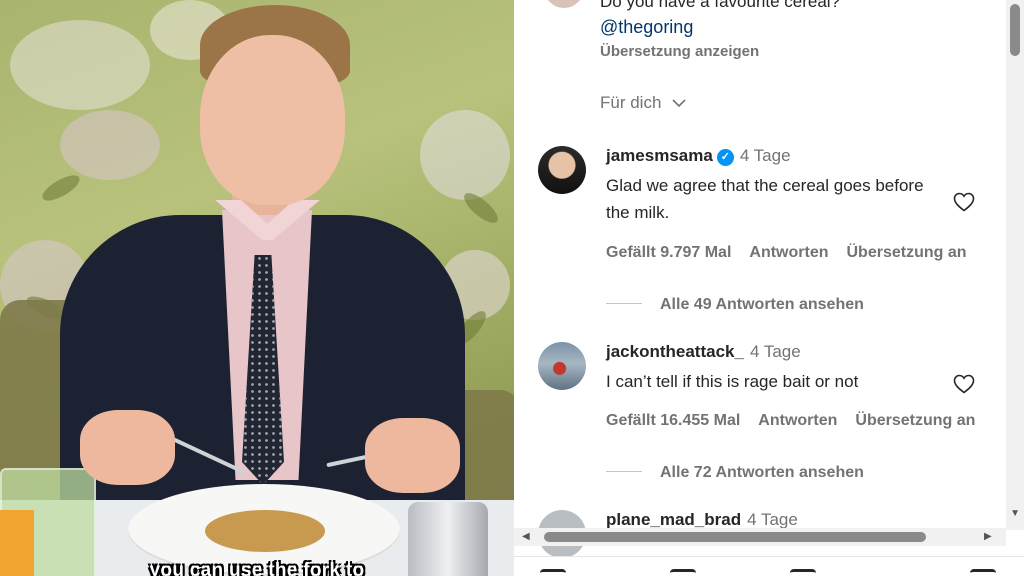  Describe the element at coordinates (669, 252) in the screenshot. I see `like-count: Gefällt 9.797 Mal` at that location.